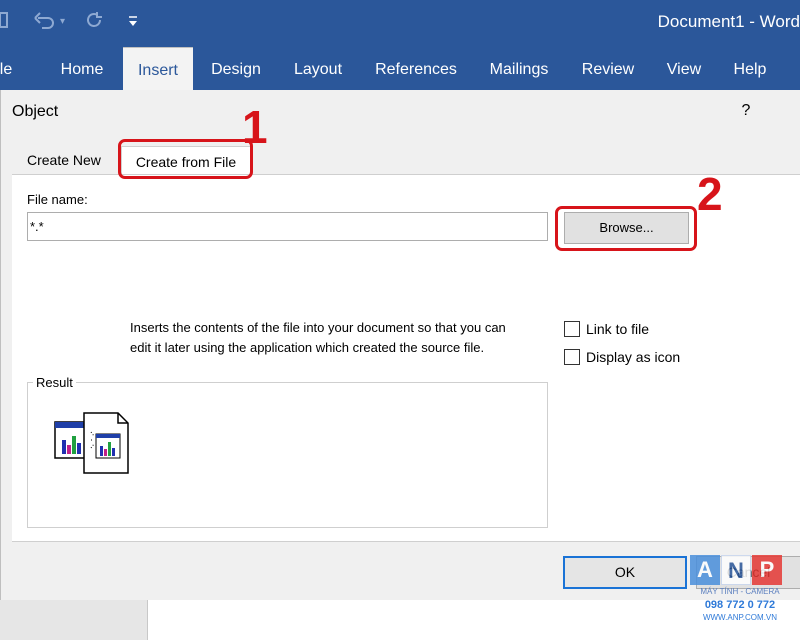  What do you see at coordinates (62, 21) in the screenshot?
I see `undo-dropdown-icon: ▾` at bounding box center [62, 21].